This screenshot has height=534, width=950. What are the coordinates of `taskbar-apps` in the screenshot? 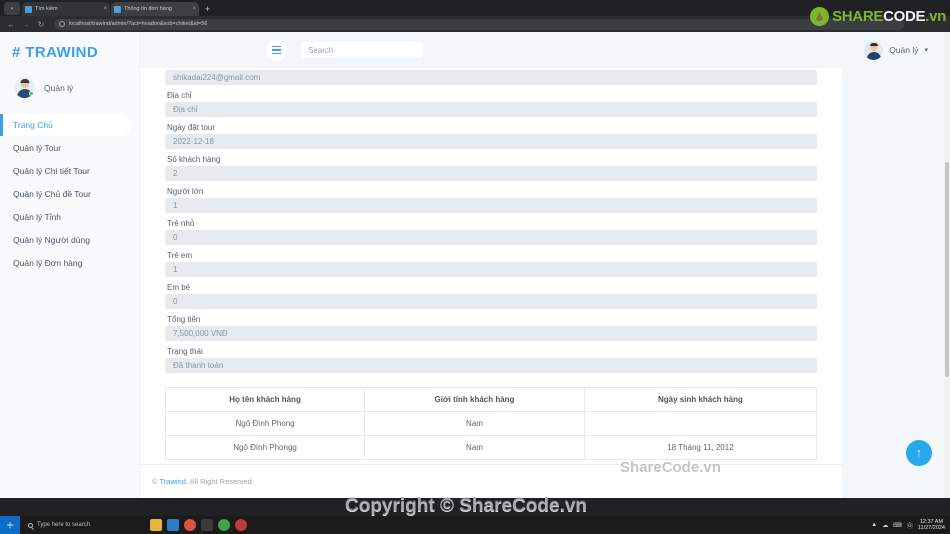 It's located at (193, 525).